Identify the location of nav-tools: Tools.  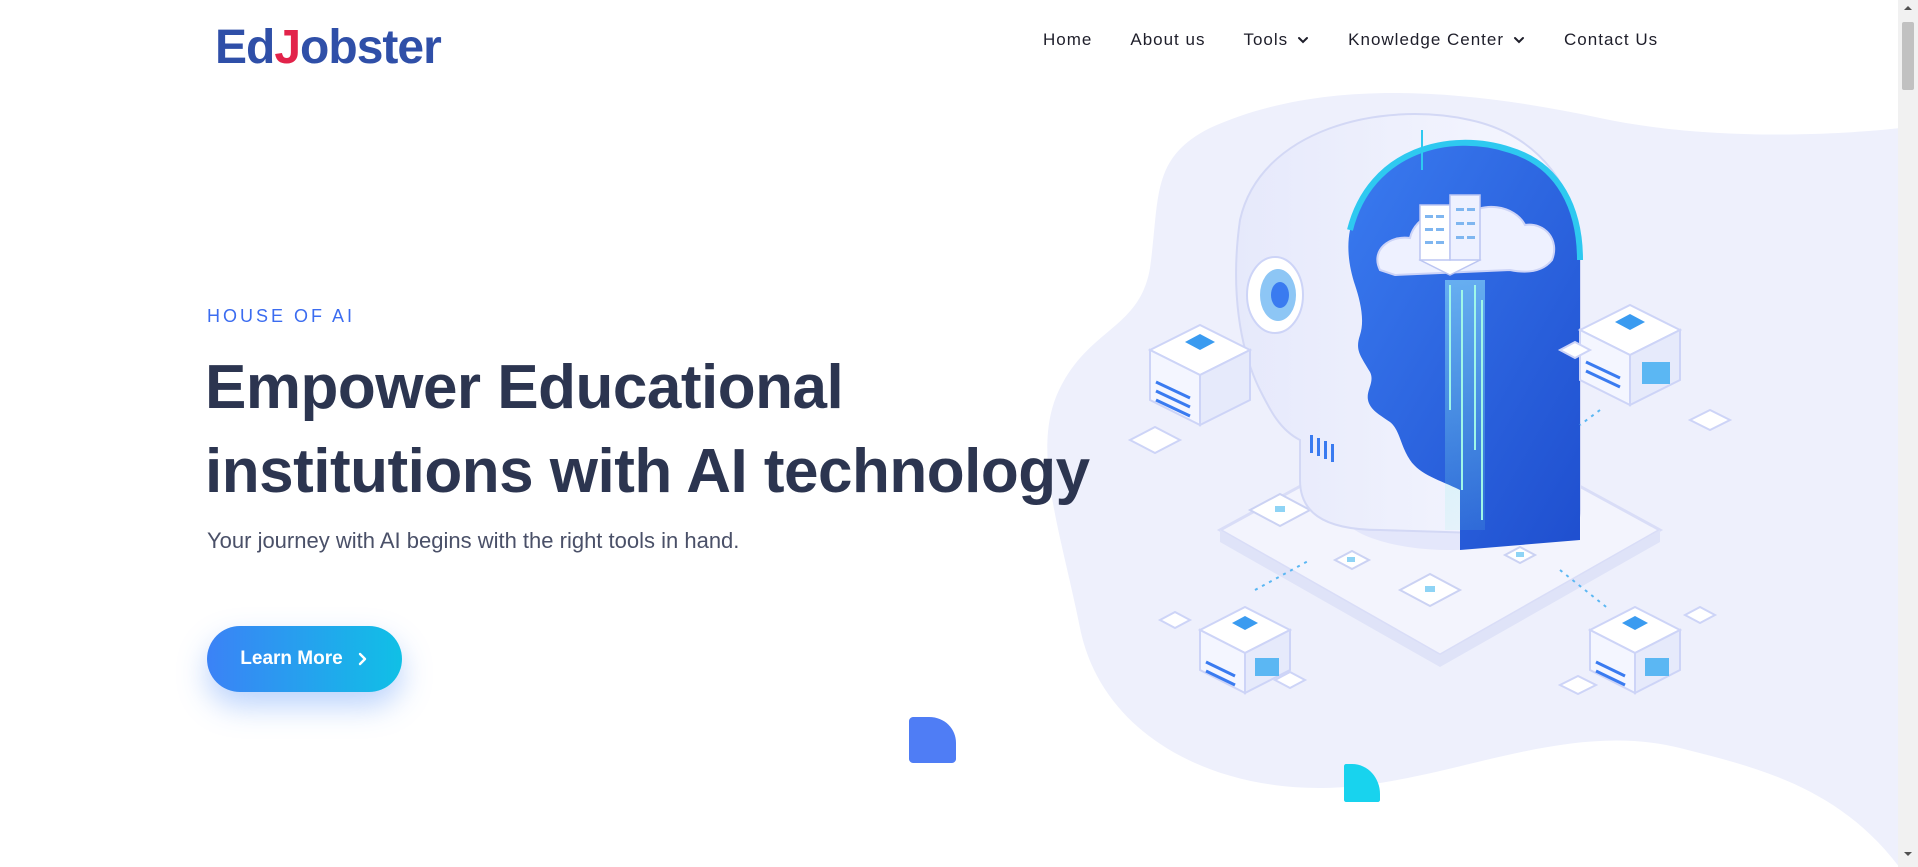
(1276, 40).